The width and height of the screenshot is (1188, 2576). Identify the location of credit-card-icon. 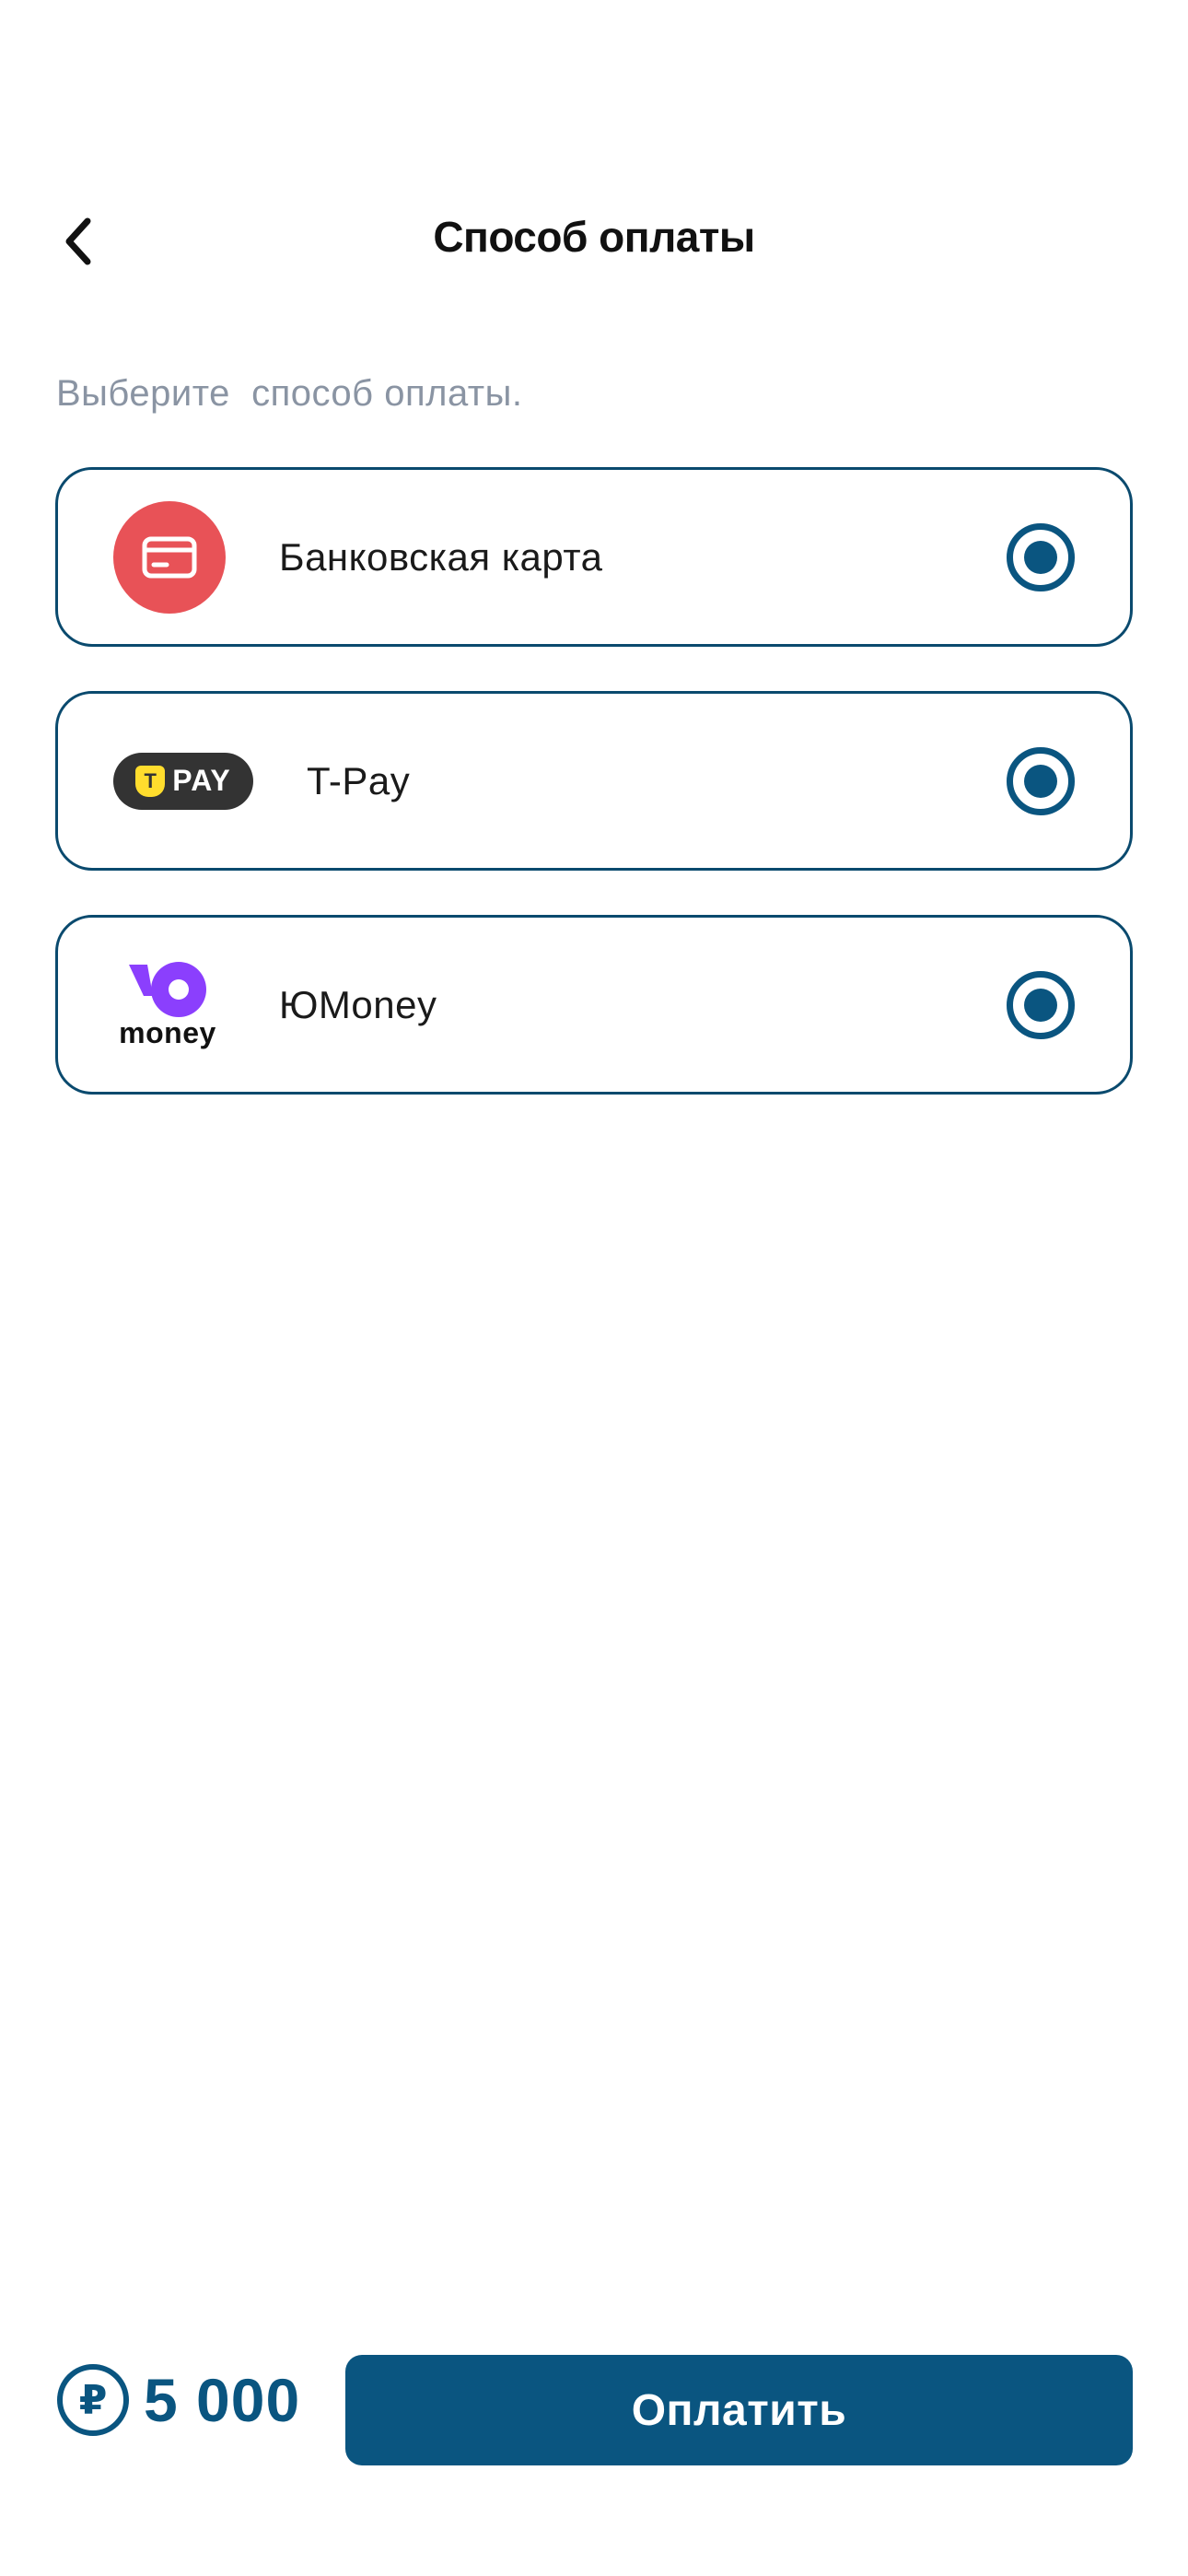
(169, 557).